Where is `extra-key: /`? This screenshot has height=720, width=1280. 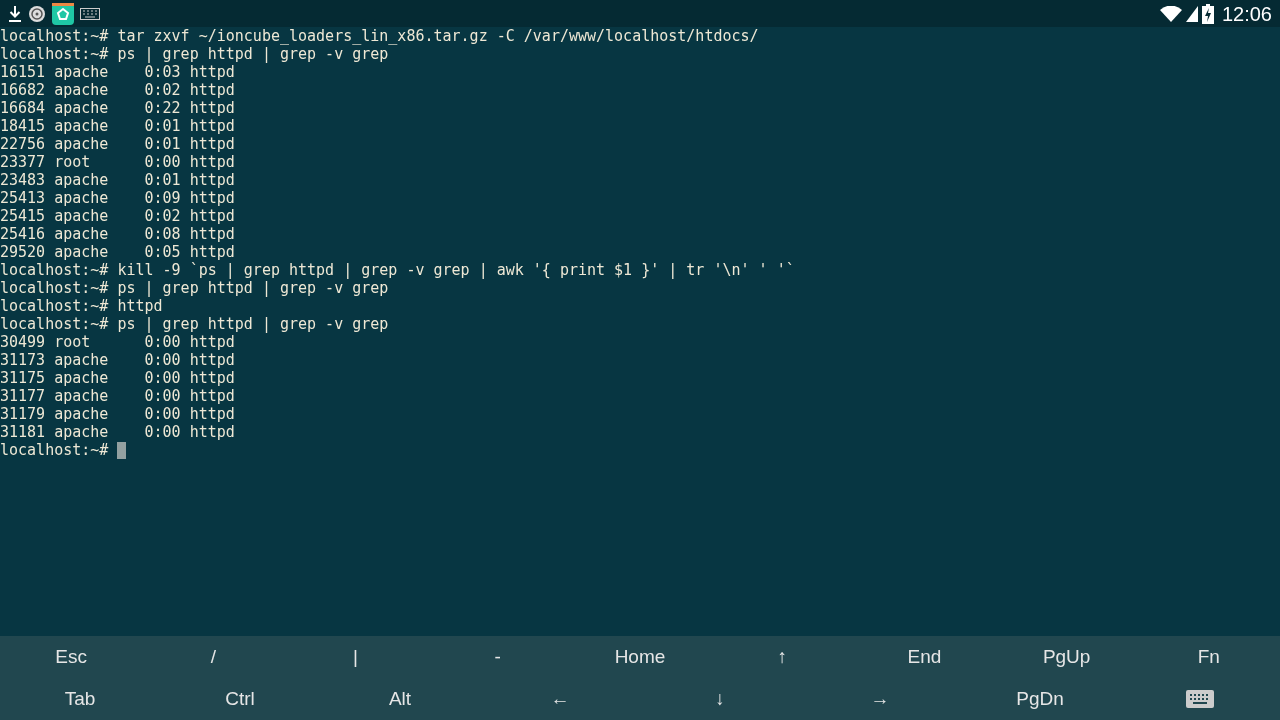 extra-key: / is located at coordinates (213, 657).